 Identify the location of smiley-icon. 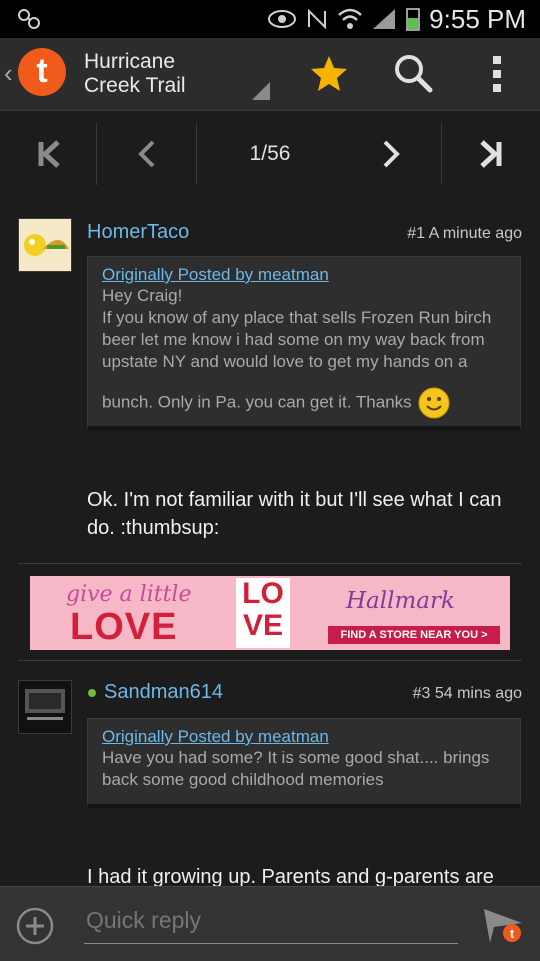
(434, 403).